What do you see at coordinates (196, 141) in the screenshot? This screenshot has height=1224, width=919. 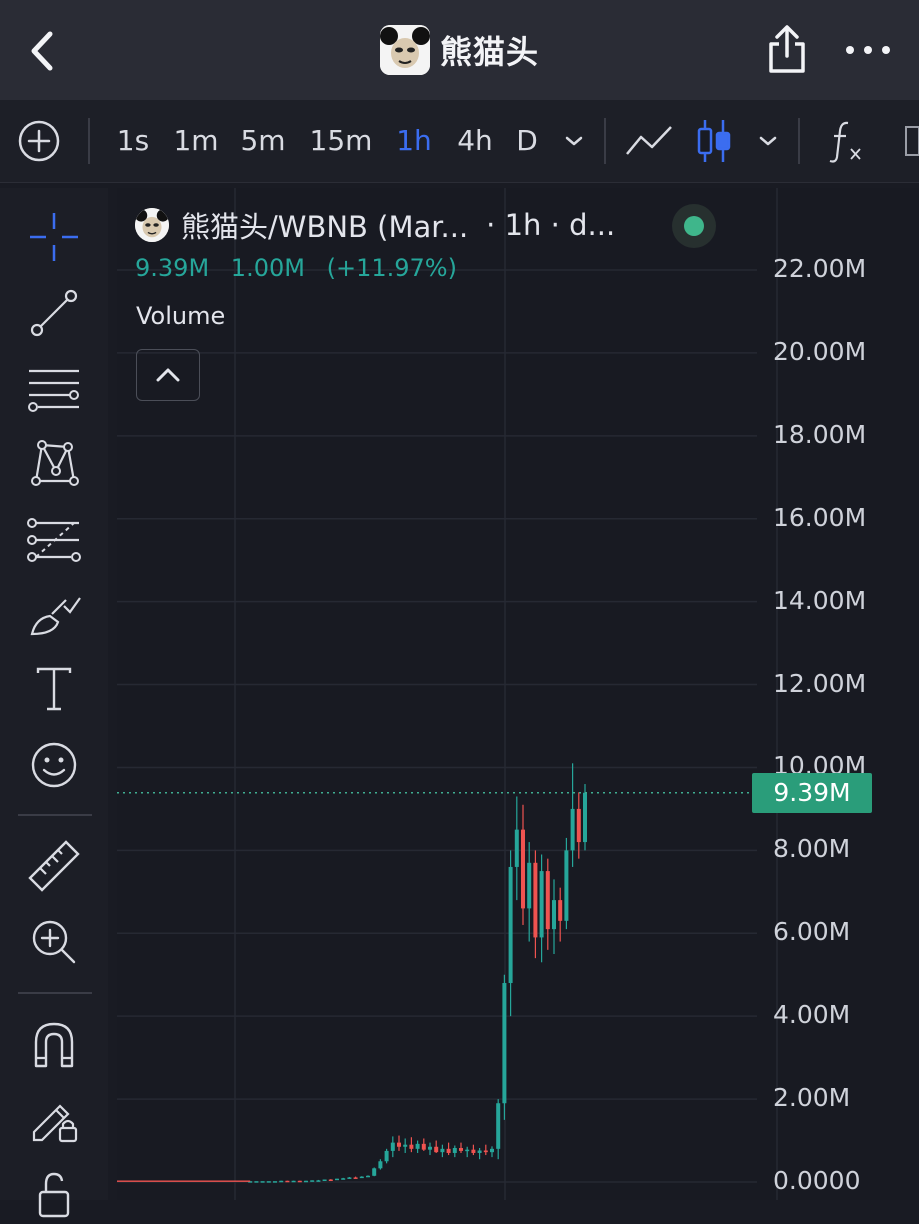 I see `timeframe-1m: 1m` at bounding box center [196, 141].